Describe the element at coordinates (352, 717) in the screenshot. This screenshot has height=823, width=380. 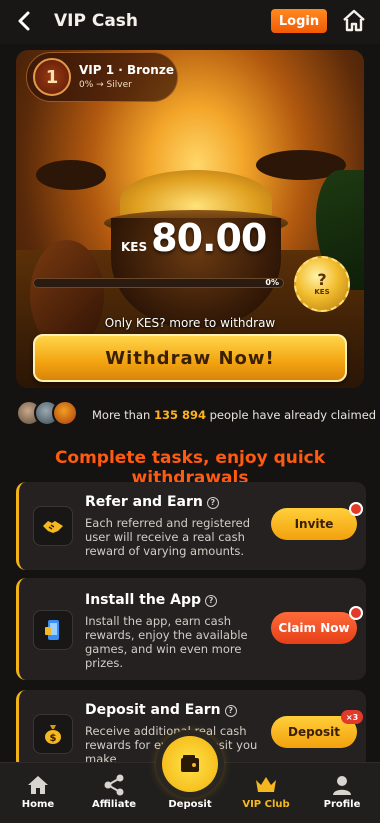
I see `multiplier-badge: ×3` at that location.